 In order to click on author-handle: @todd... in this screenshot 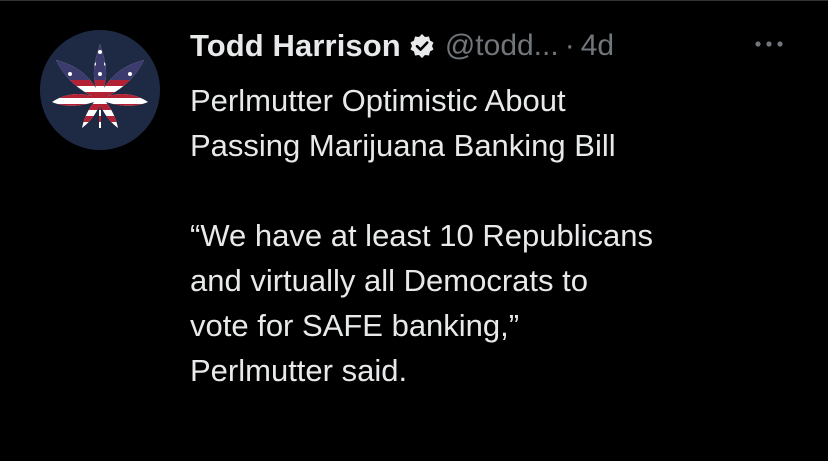, I will do `click(502, 46)`.